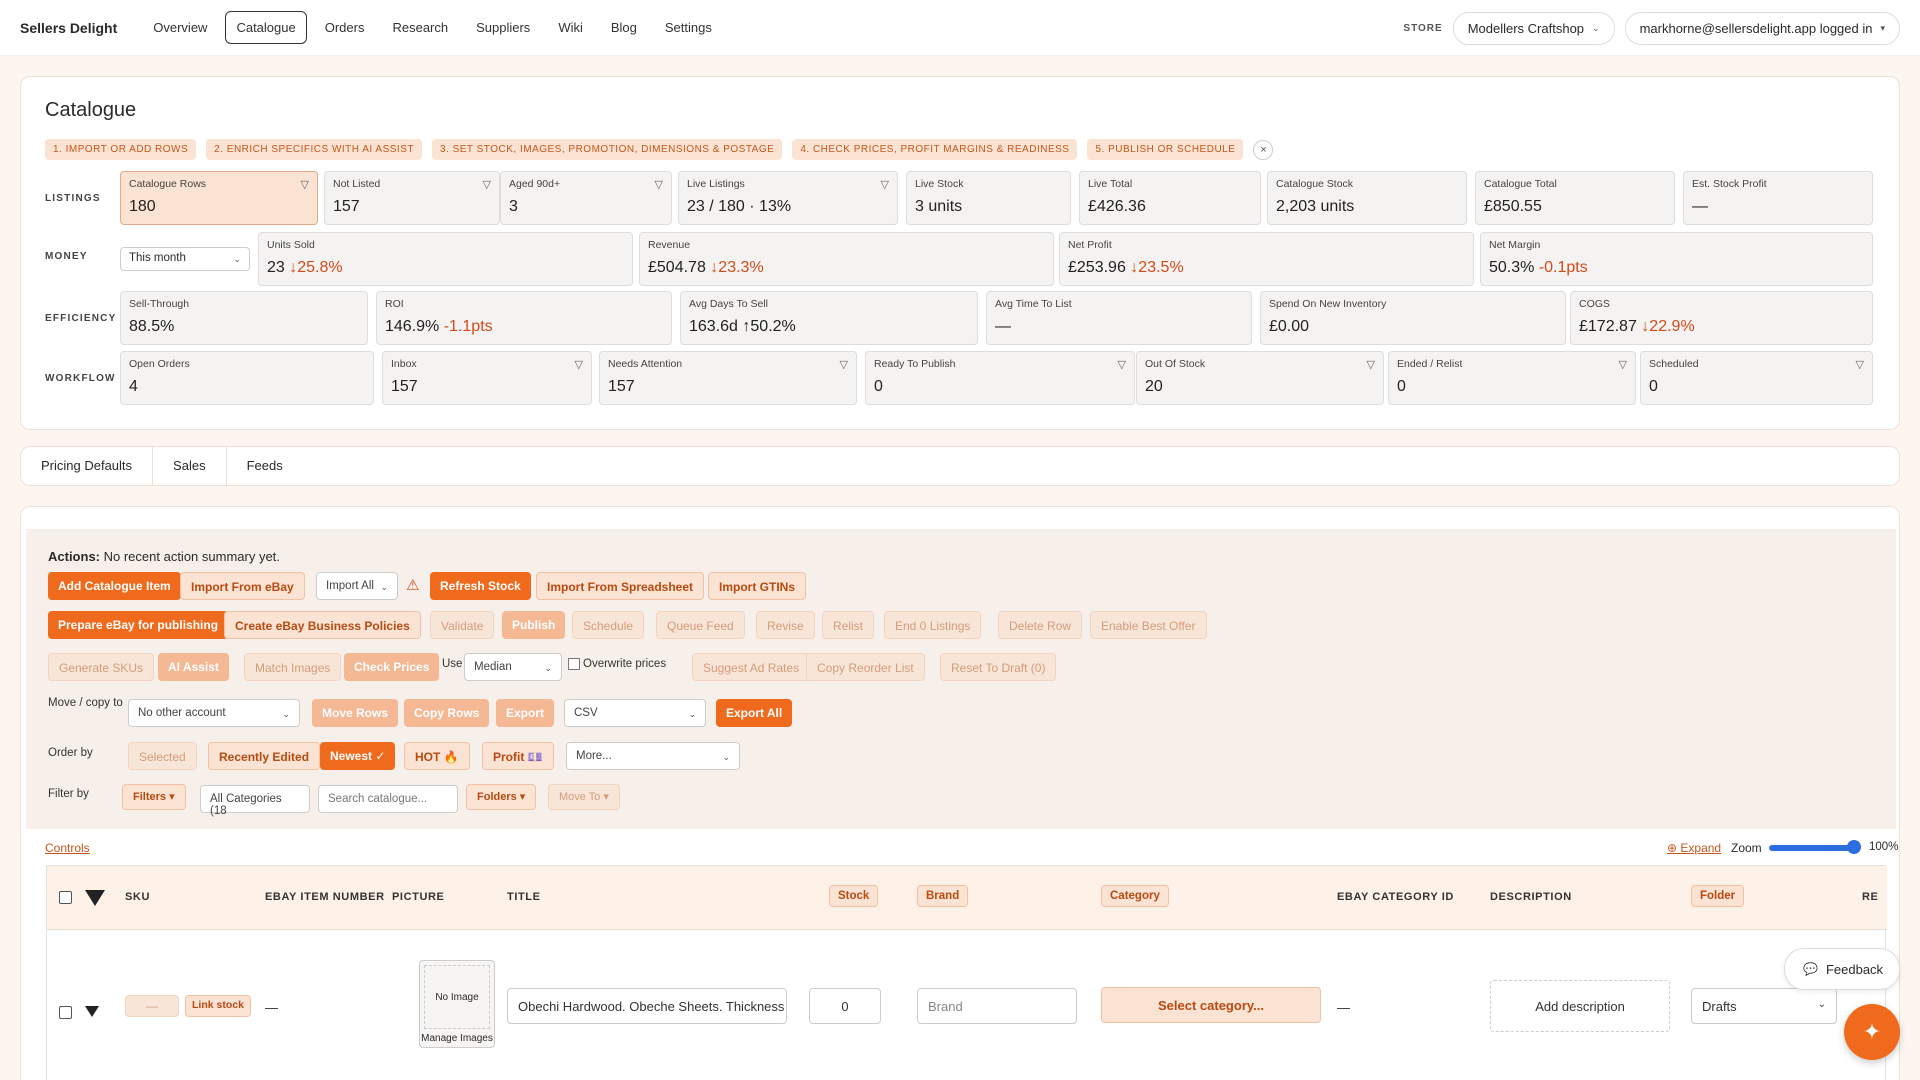 The height and width of the screenshot is (1080, 1920). Describe the element at coordinates (586, 198) in the screenshot. I see `metric-aged: Aged 90d+ 3 ▽` at that location.